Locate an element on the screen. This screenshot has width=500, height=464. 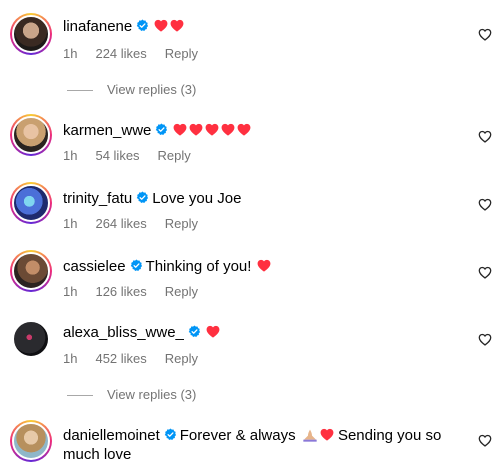
likes-count: 452 likes is located at coordinates (120, 358).